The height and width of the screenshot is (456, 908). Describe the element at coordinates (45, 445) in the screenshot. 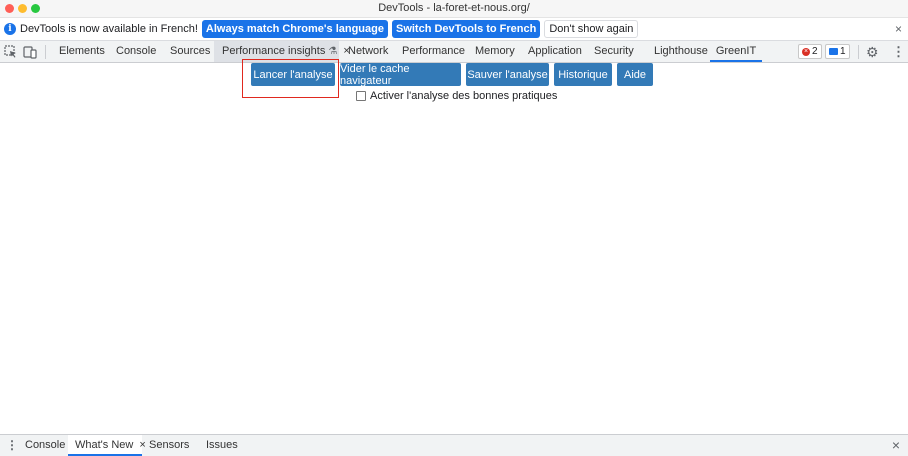

I see `drawer-tab-console: Console` at that location.